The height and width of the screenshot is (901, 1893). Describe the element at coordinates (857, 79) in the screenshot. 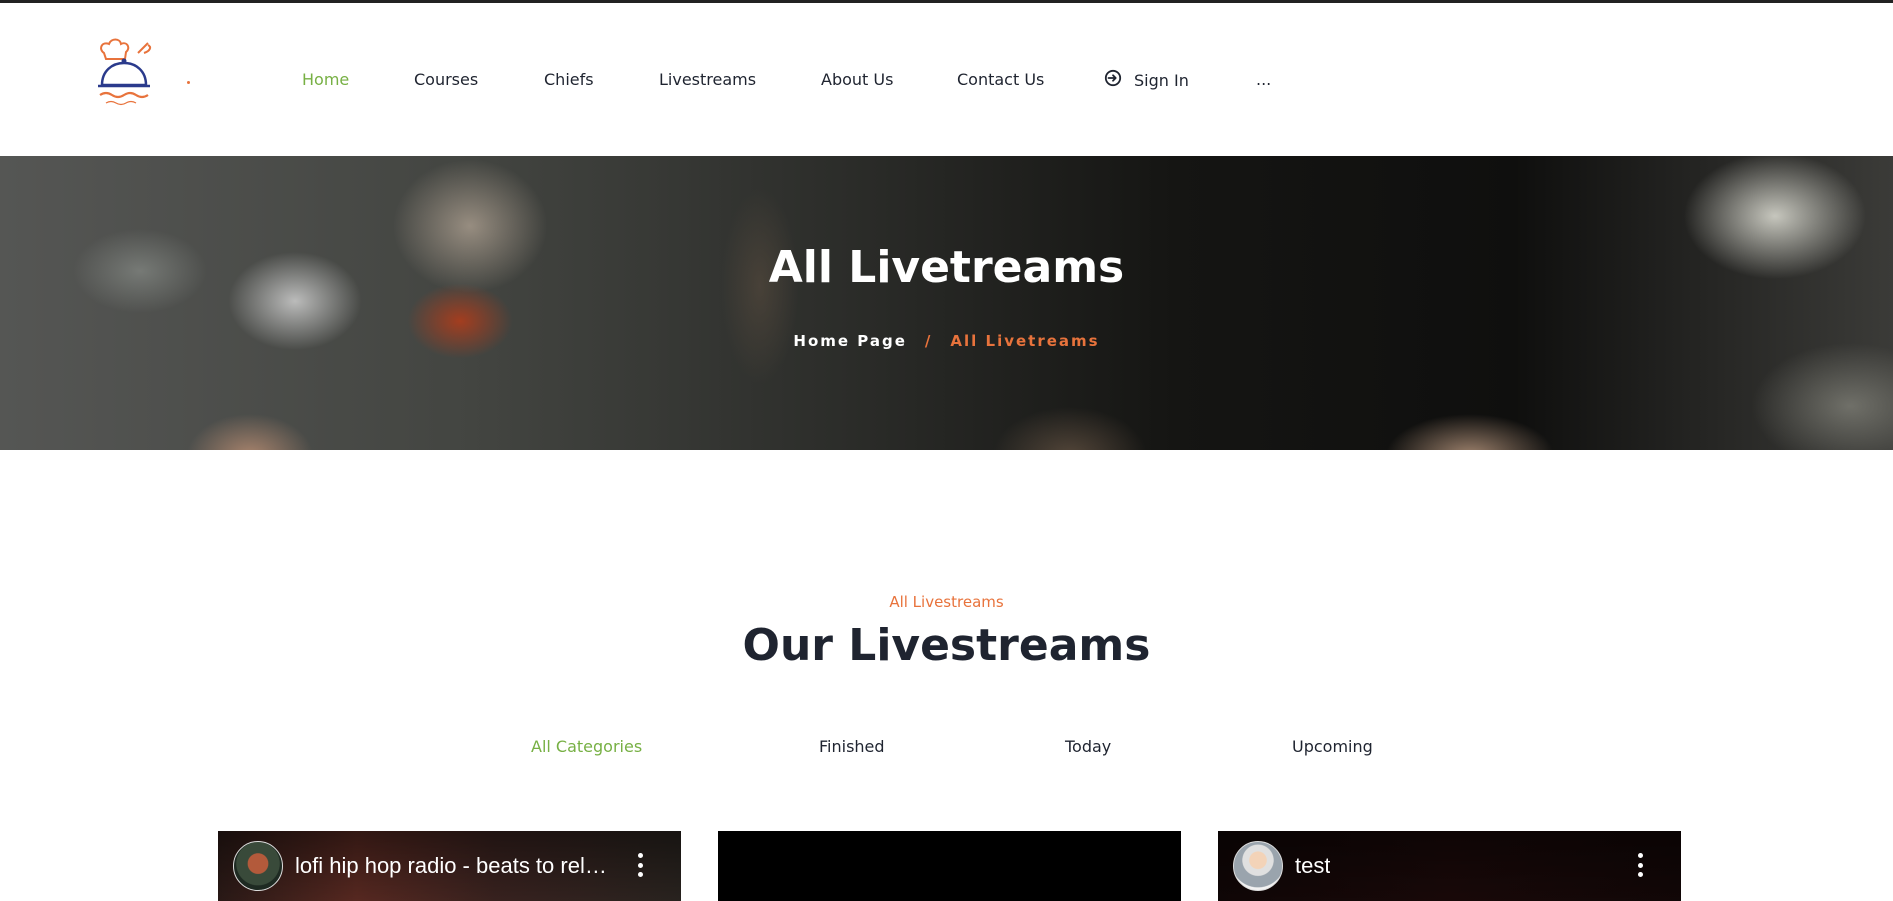

I see `nav-item-about-us: About Us` at that location.